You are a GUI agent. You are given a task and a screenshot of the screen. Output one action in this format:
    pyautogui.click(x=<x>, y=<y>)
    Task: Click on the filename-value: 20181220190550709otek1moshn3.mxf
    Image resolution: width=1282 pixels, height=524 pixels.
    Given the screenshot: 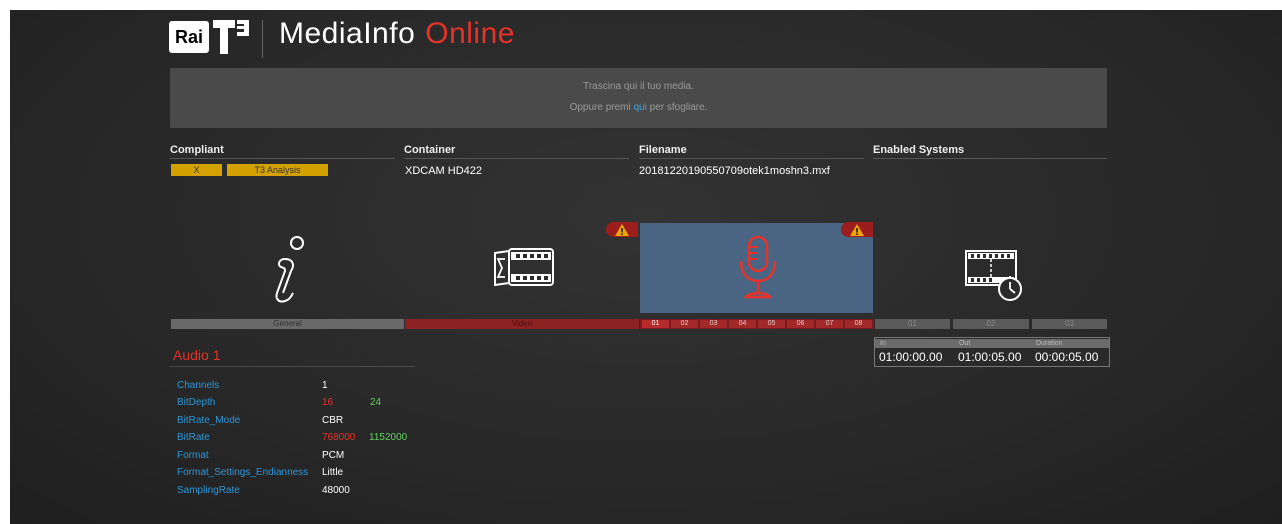 What is the action you would take?
    pyautogui.click(x=734, y=171)
    